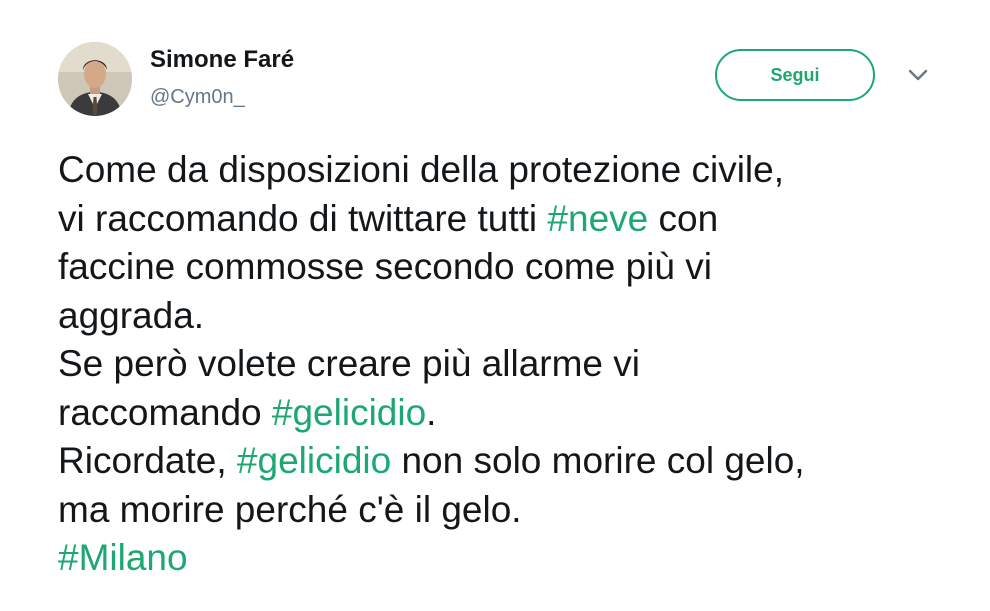 Image resolution: width=990 pixels, height=611 pixels. What do you see at coordinates (385, 266) in the screenshot?
I see `tweet-text-segment: faccine commosse secondo come più vi` at bounding box center [385, 266].